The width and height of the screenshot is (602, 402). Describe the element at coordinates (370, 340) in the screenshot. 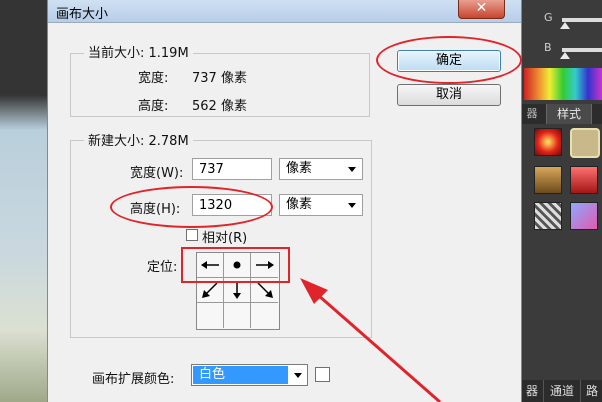

I see `annotation-arrow-icon` at that location.